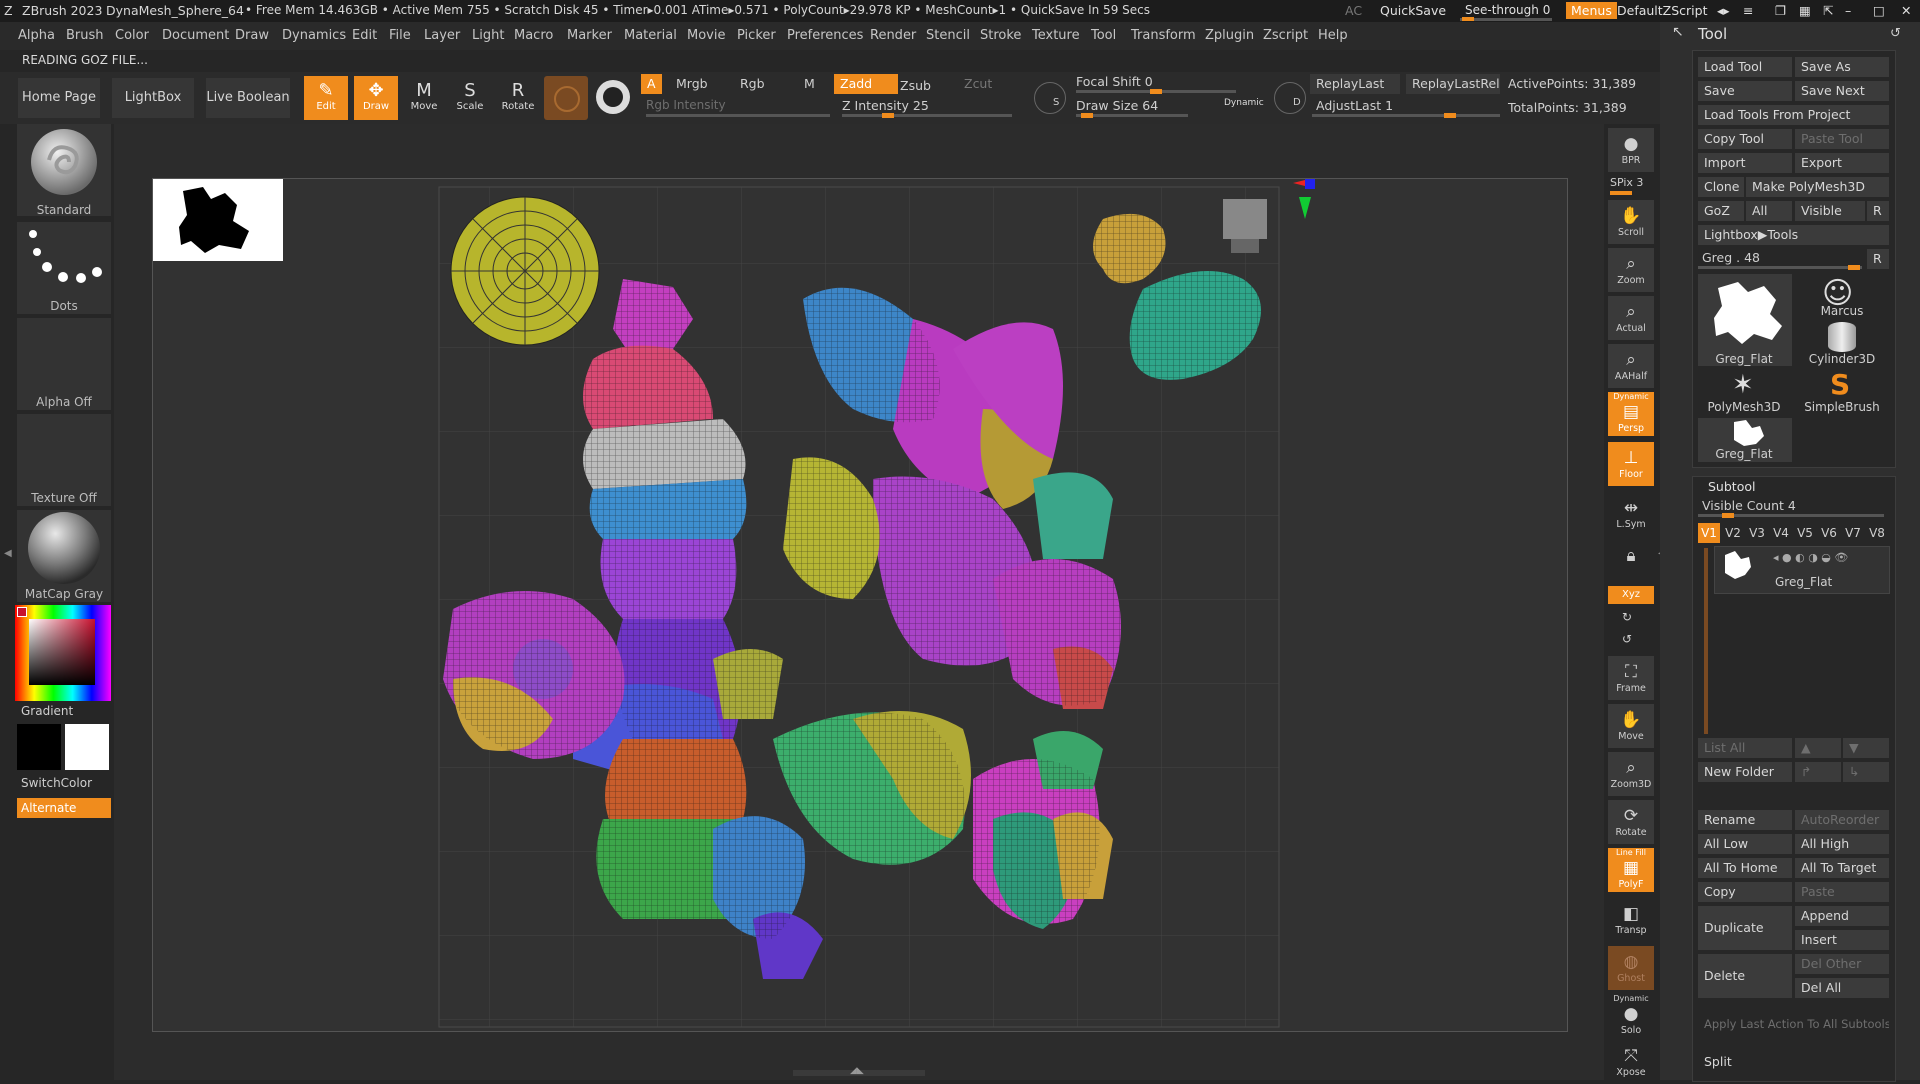  What do you see at coordinates (1745, 892) in the screenshot?
I see `copy-subtool-button: Copy` at bounding box center [1745, 892].